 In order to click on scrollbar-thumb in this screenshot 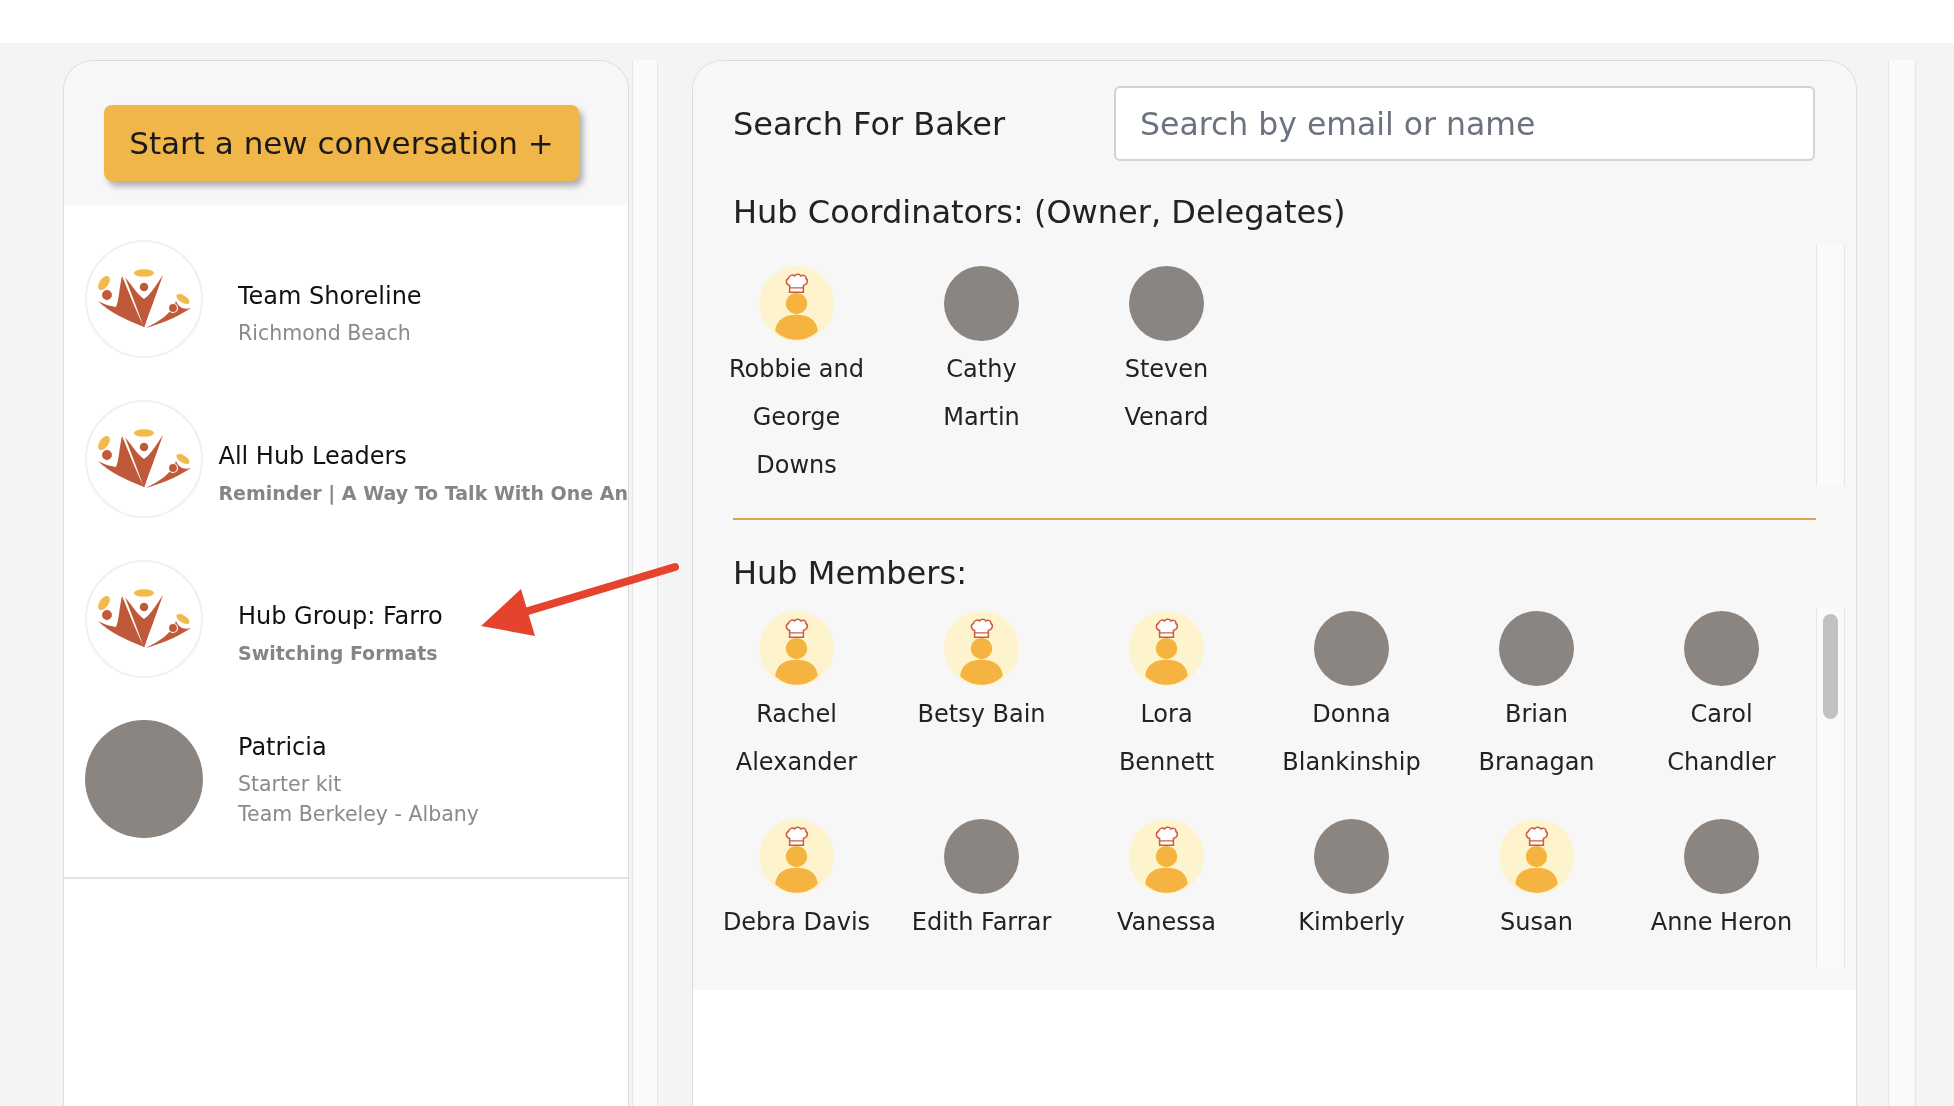, I will do `click(1830, 666)`.